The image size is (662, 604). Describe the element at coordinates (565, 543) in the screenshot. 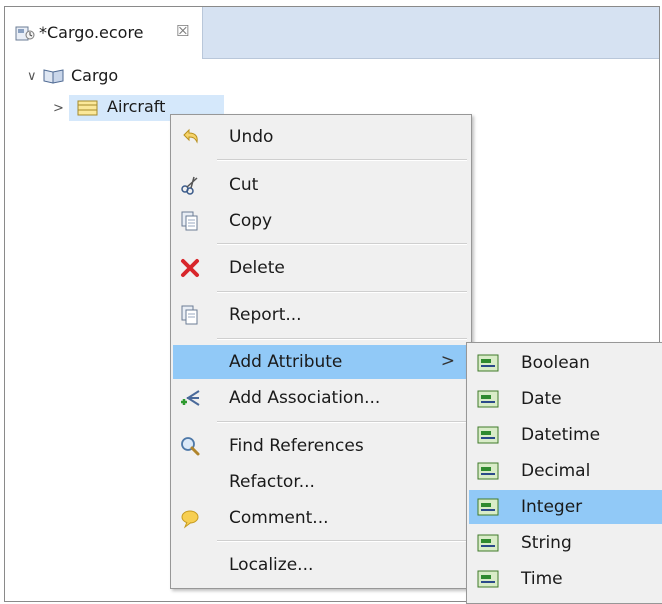

I see `submenu-item-string: String` at that location.